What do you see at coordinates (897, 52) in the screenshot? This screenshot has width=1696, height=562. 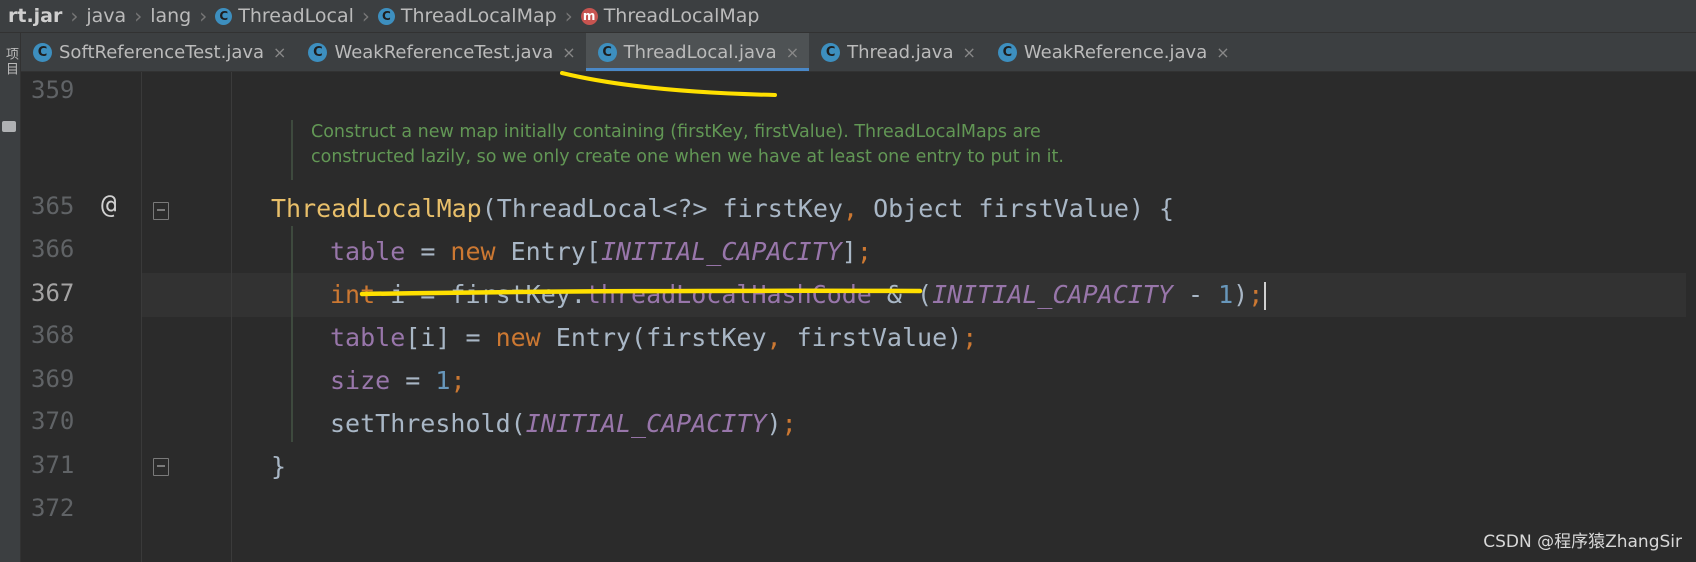 I see `tab-thread: C Thread.java ×` at bounding box center [897, 52].